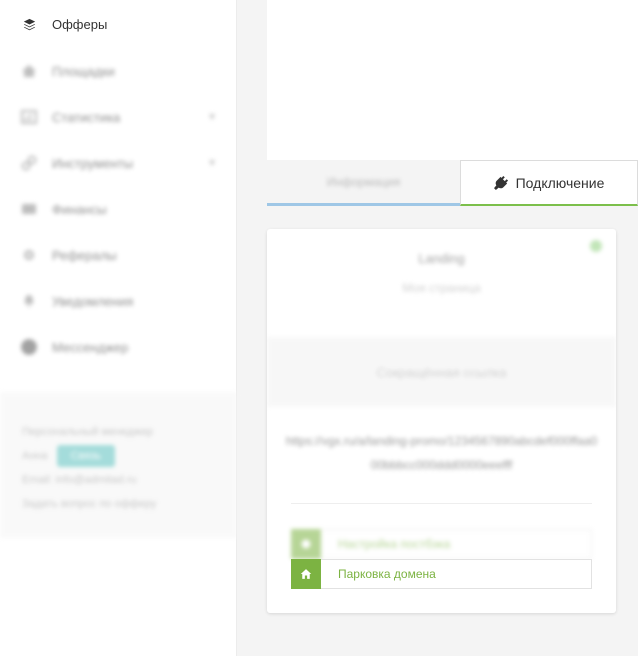 This screenshot has height=656, width=638. Describe the element at coordinates (83, 71) in the screenshot. I see `sidebar-item-label: Площадки` at that location.